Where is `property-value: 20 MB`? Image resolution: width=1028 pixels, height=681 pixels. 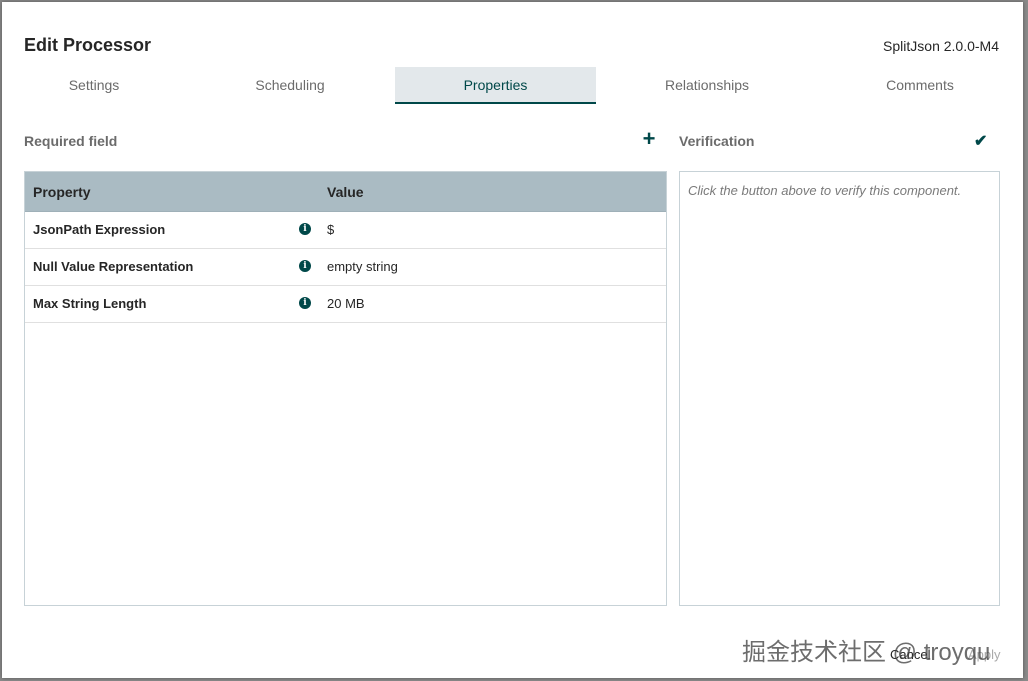
property-value: 20 MB is located at coordinates (346, 303).